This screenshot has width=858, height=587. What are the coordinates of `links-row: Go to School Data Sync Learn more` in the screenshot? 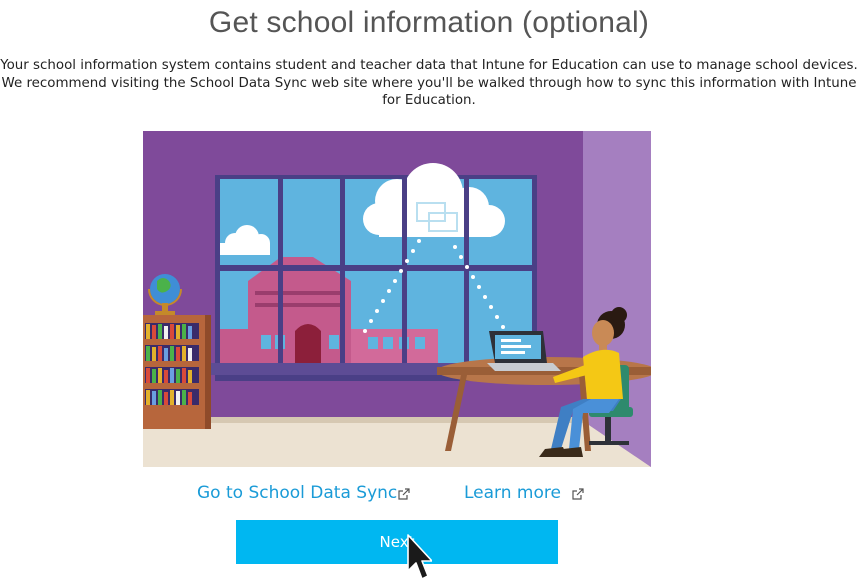 It's located at (429, 495).